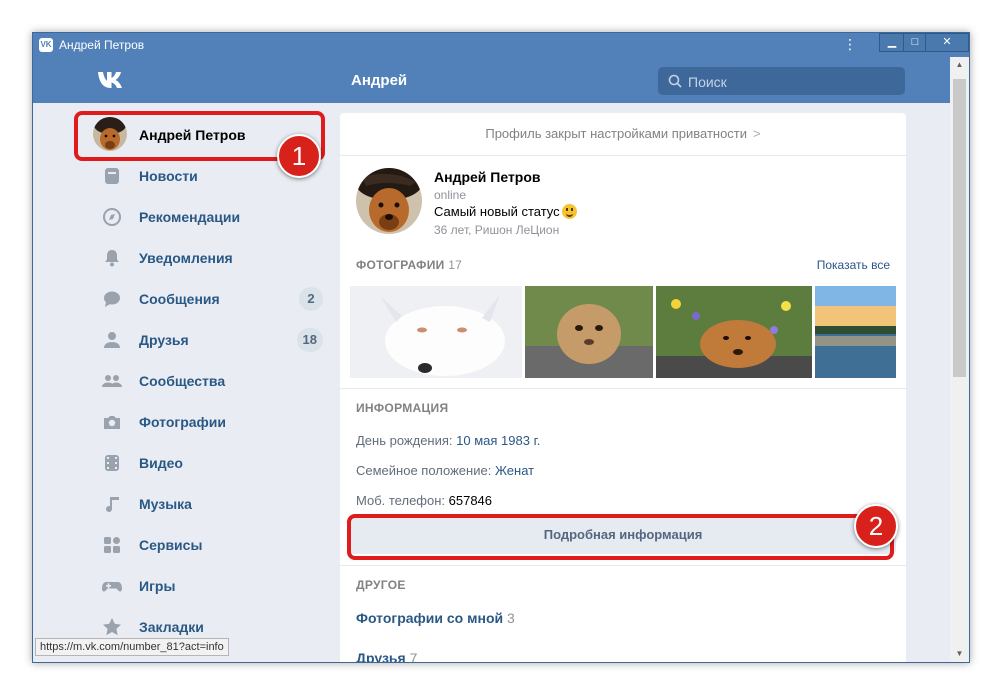 The width and height of the screenshot is (1000, 693). What do you see at coordinates (389, 201) in the screenshot?
I see `profile-avatar` at bounding box center [389, 201].